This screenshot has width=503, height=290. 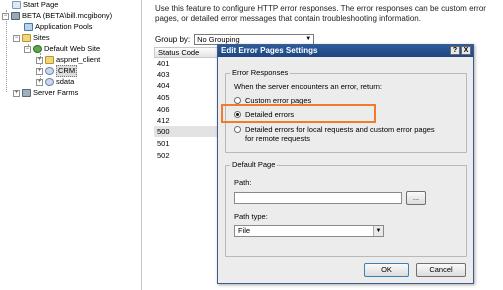 What do you see at coordinates (243, 182) in the screenshot?
I see `path-label: Path:` at bounding box center [243, 182].